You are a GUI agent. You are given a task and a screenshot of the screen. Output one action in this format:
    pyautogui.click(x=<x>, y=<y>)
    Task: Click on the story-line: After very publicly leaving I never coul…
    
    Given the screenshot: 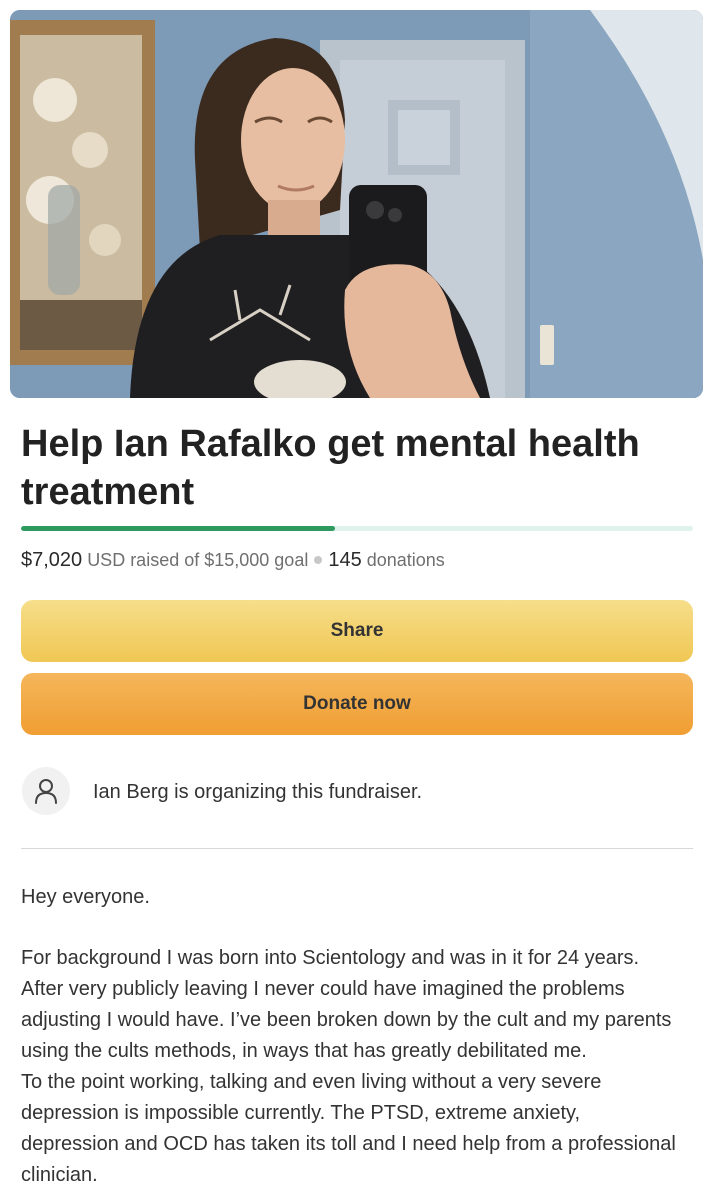 What is the action you would take?
    pyautogui.click(x=323, y=989)
    